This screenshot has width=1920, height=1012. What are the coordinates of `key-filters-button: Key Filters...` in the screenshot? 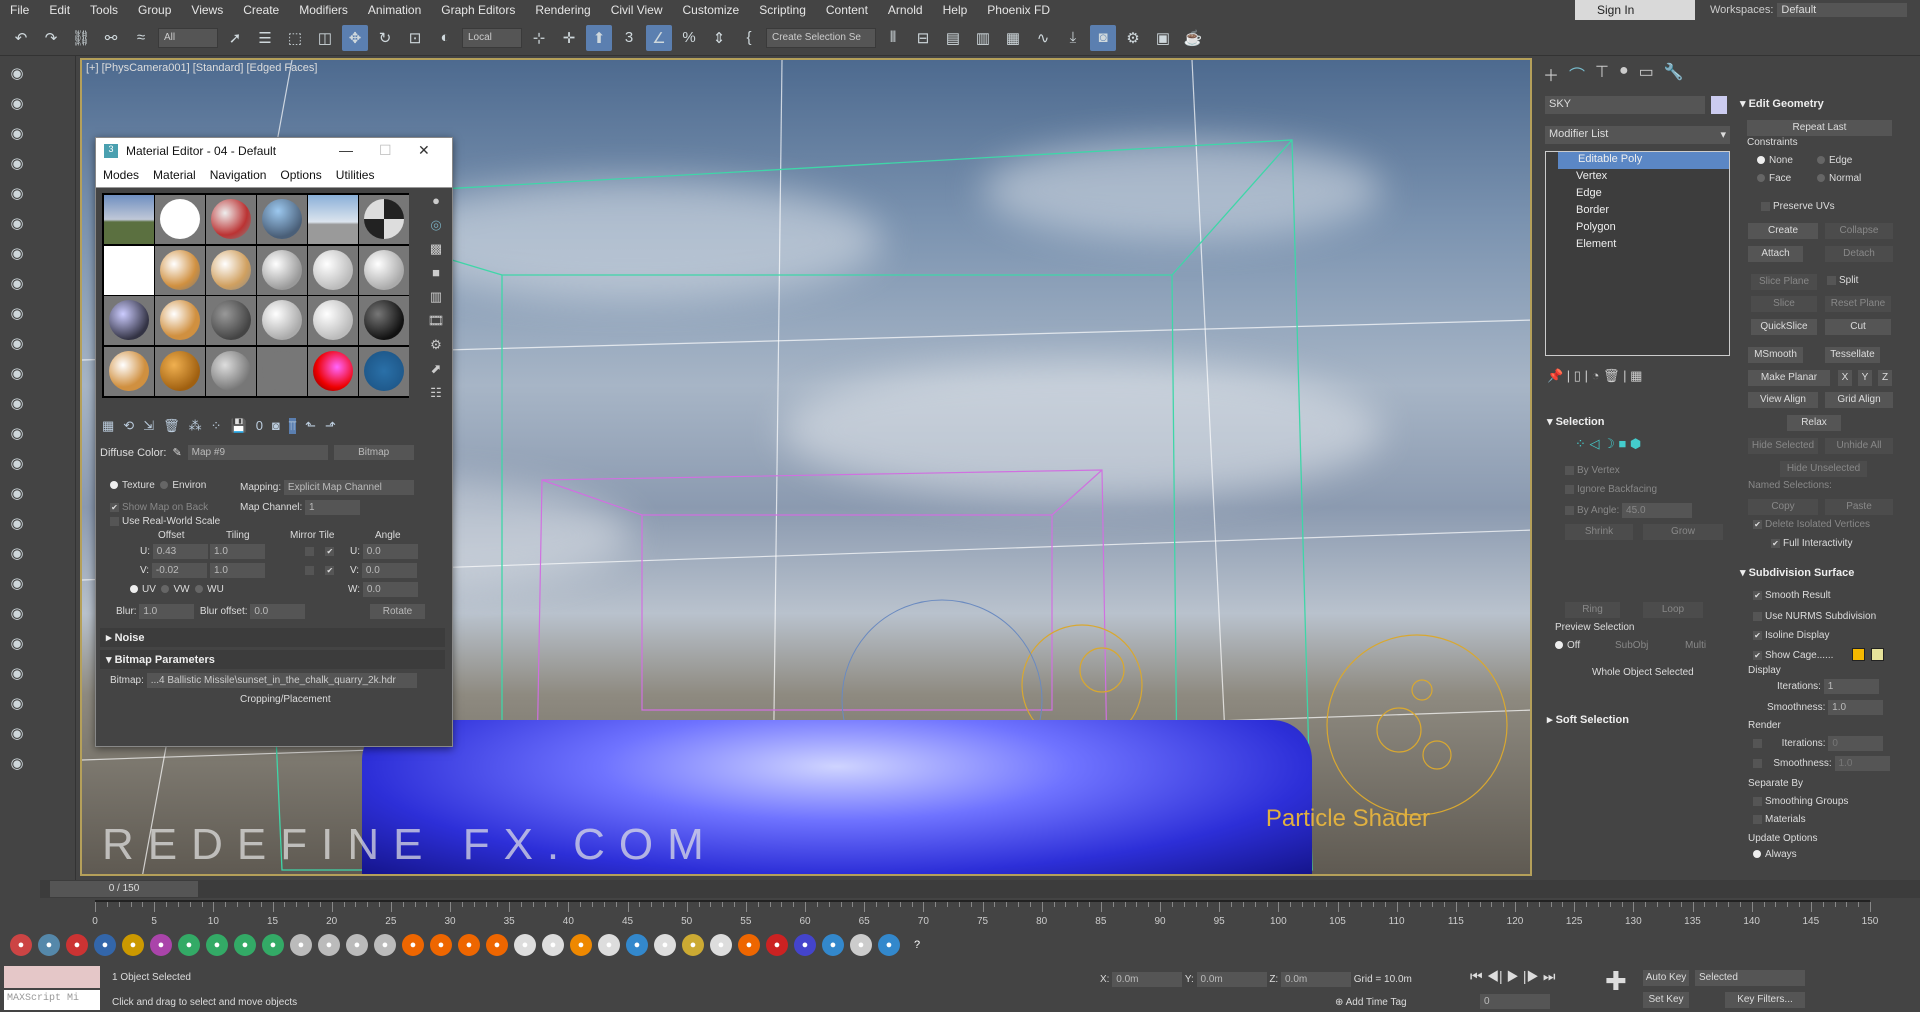 It's located at (1765, 1000).